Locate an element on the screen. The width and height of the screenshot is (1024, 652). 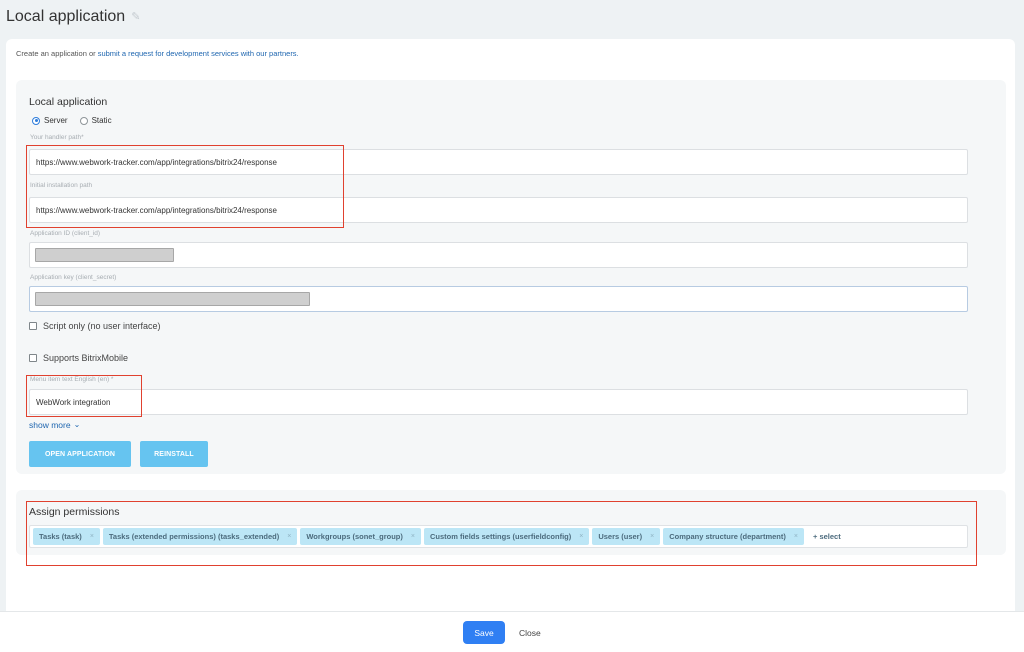
page-title: Local application is located at coordinates (66, 16).